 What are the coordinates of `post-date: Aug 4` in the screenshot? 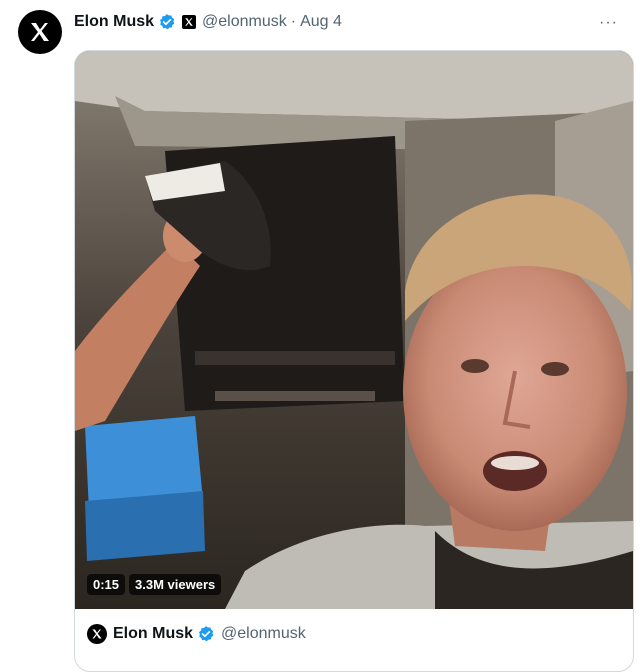 It's located at (321, 22).